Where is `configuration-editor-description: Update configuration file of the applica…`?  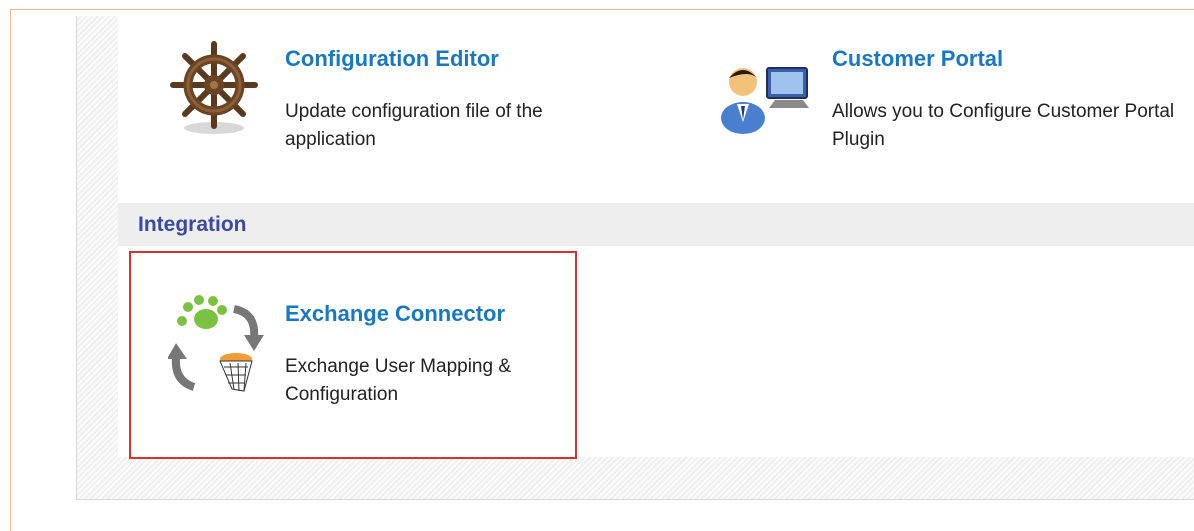
configuration-editor-description: Update configuration file of the applica… is located at coordinates (414, 125).